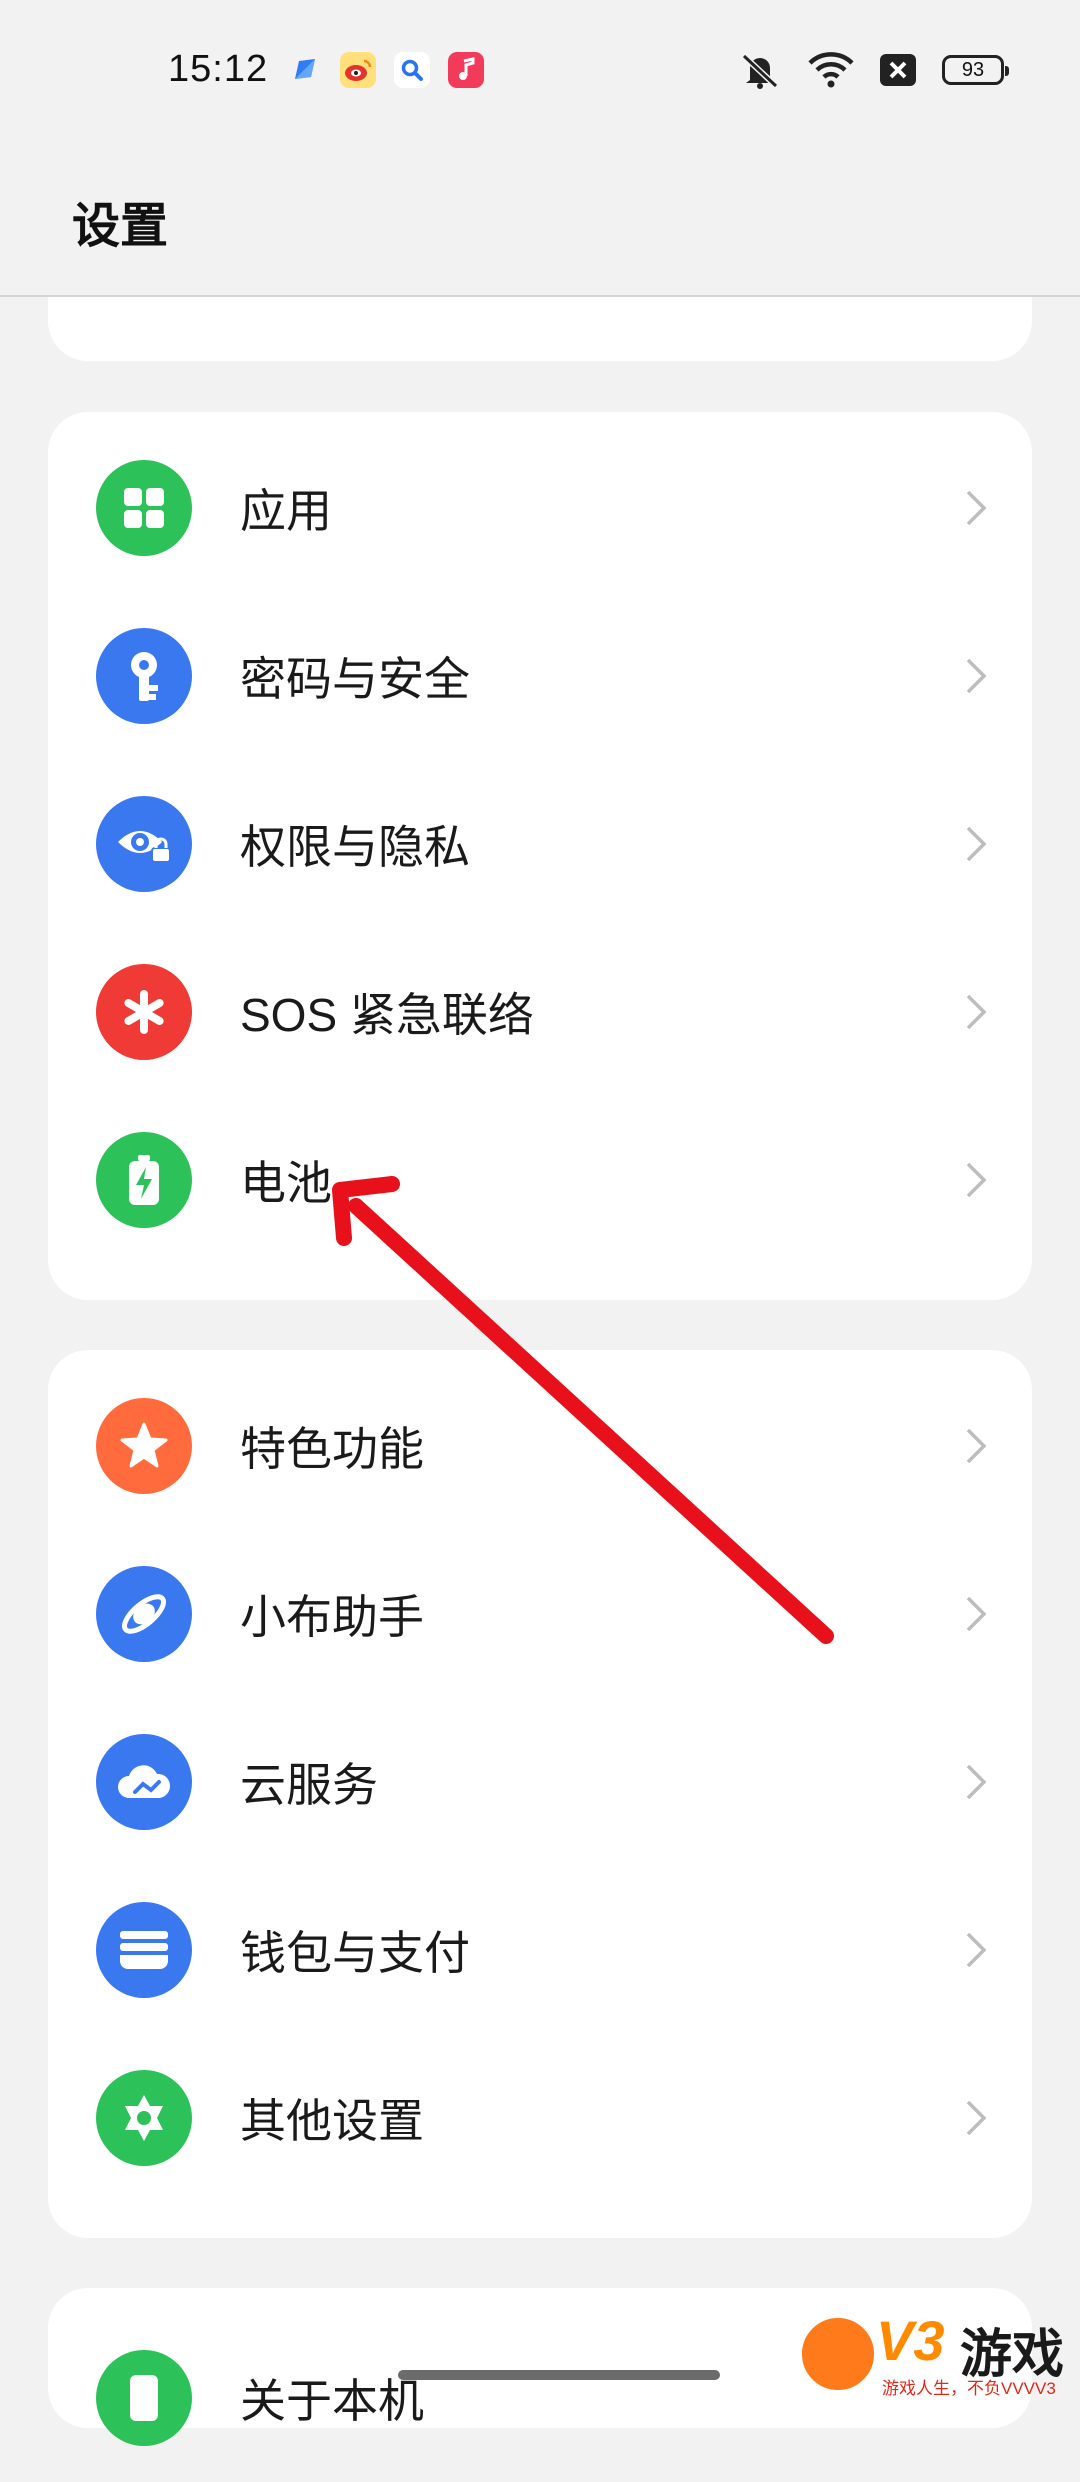 This screenshot has height=2482, width=1080. Describe the element at coordinates (973, 69) in the screenshot. I see `battery-level: 93` at that location.